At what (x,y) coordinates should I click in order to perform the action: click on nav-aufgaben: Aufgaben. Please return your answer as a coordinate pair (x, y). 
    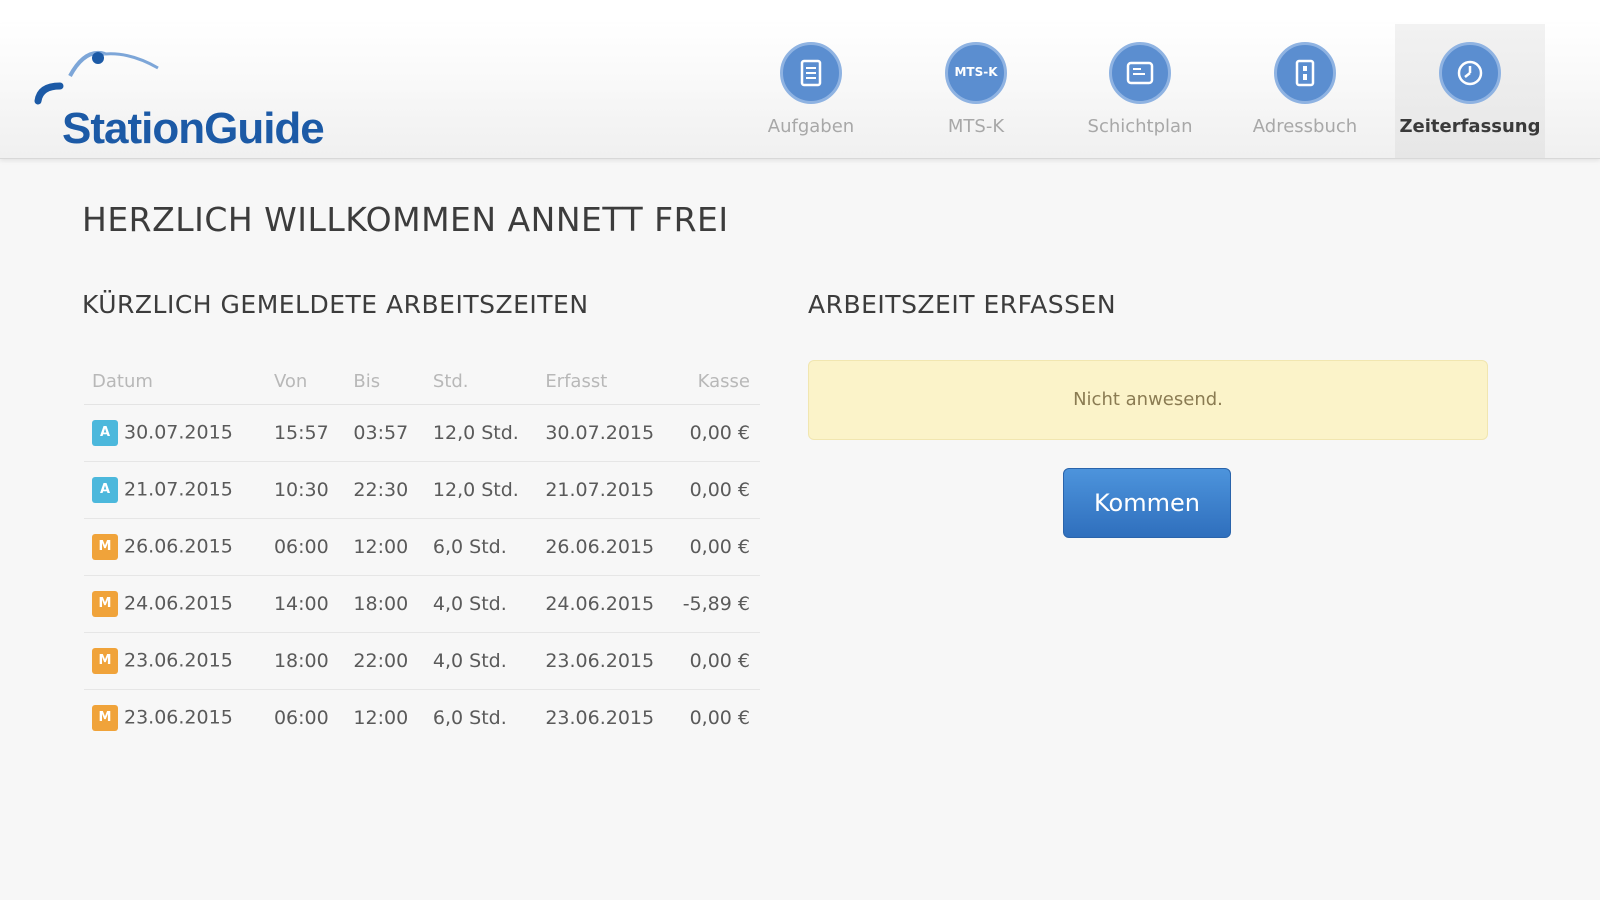
    Looking at the image, I should click on (811, 91).